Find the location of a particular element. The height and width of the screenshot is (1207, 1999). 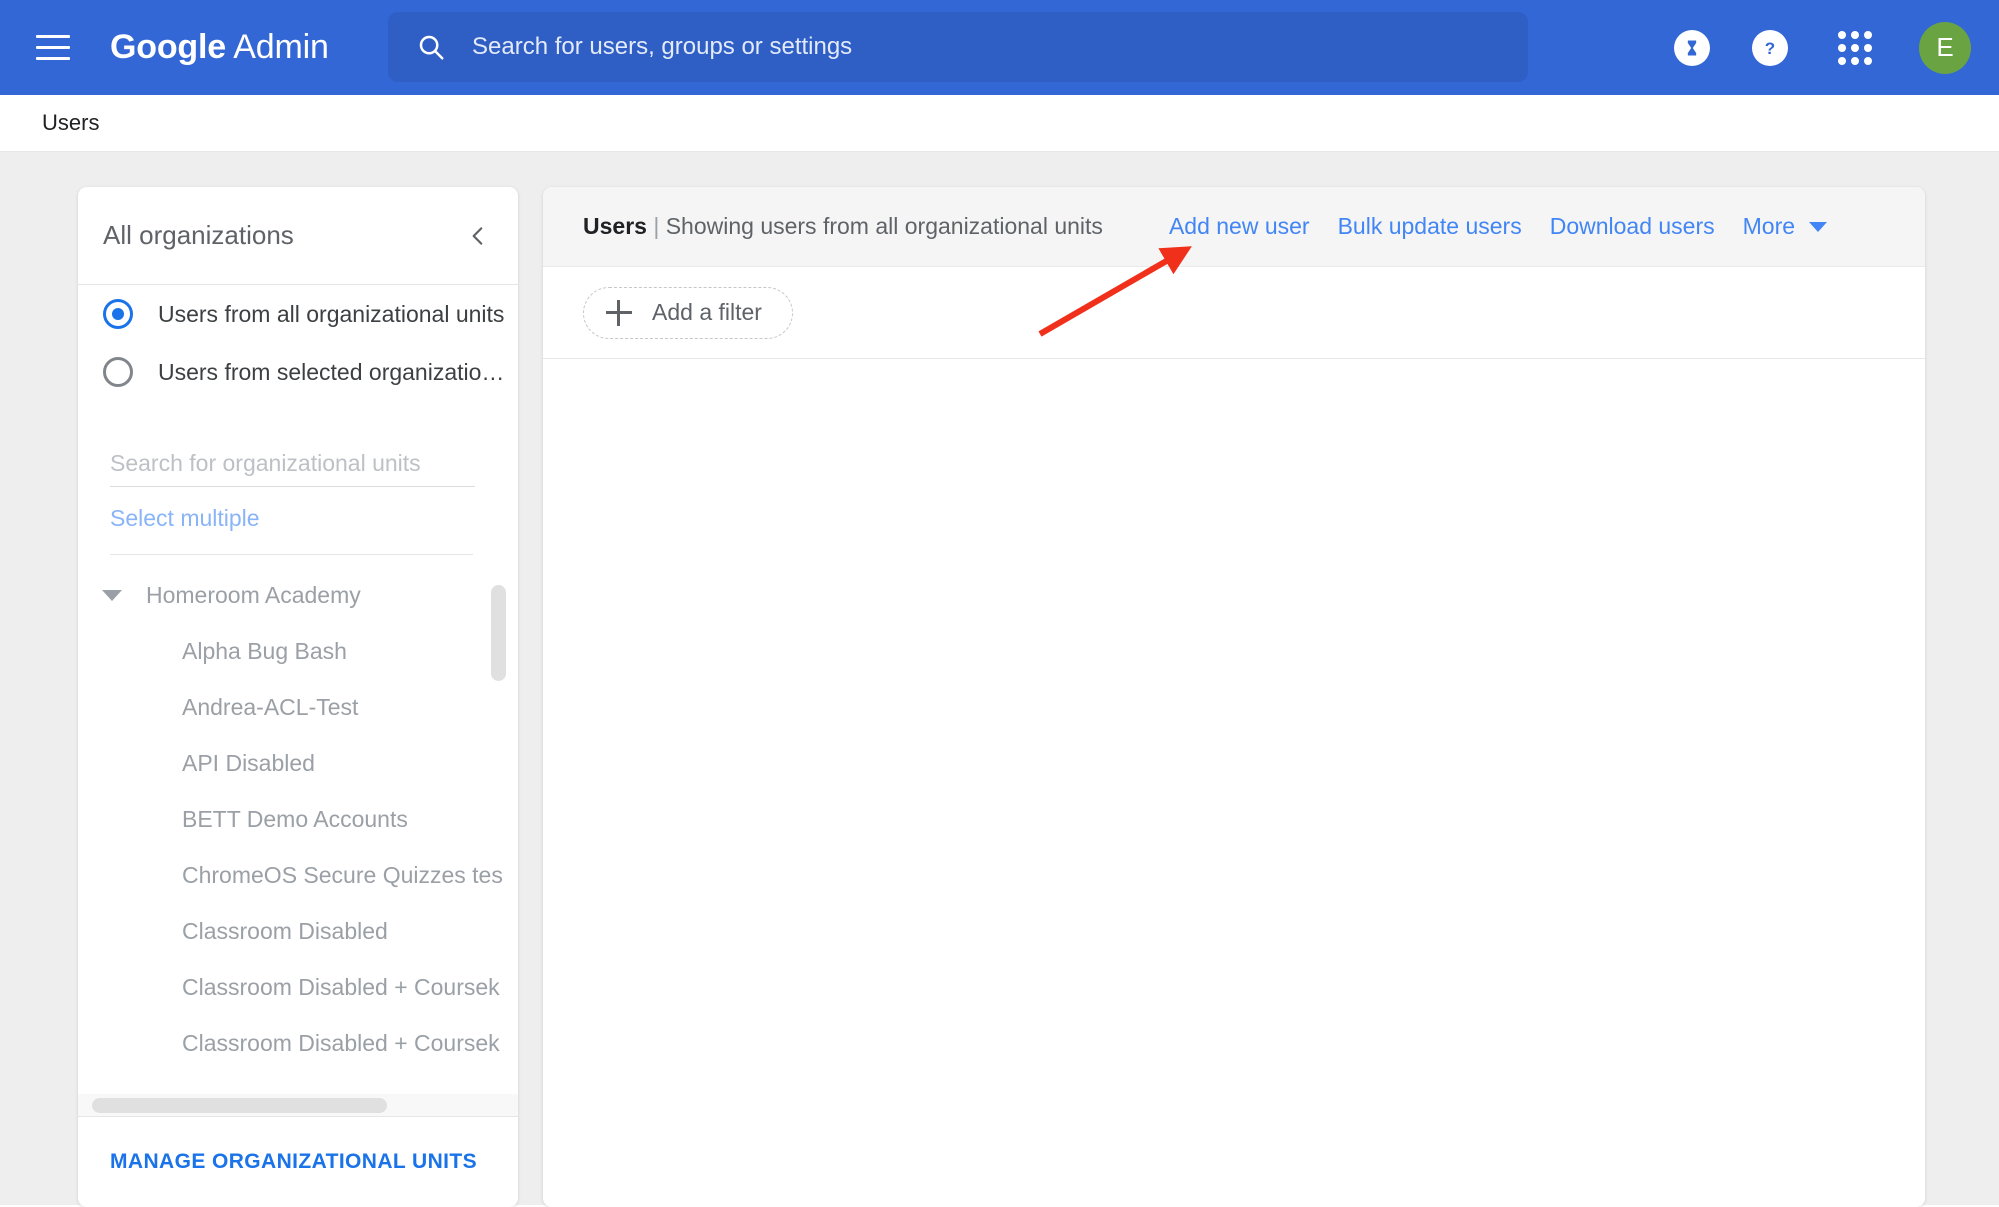

organizations-panel-header: All organizations is located at coordinates (298, 236).